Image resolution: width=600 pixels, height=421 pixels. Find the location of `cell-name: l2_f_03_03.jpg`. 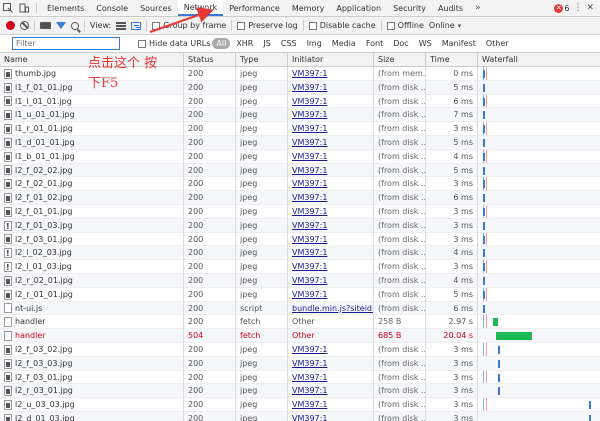

cell-name: l2_f_03_03.jpg is located at coordinates (92, 363).